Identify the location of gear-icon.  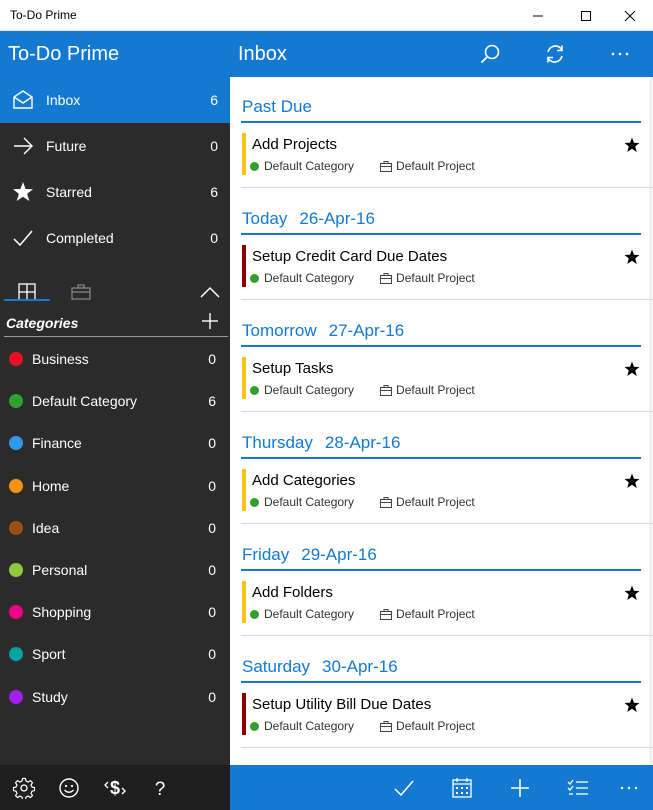
(24, 788).